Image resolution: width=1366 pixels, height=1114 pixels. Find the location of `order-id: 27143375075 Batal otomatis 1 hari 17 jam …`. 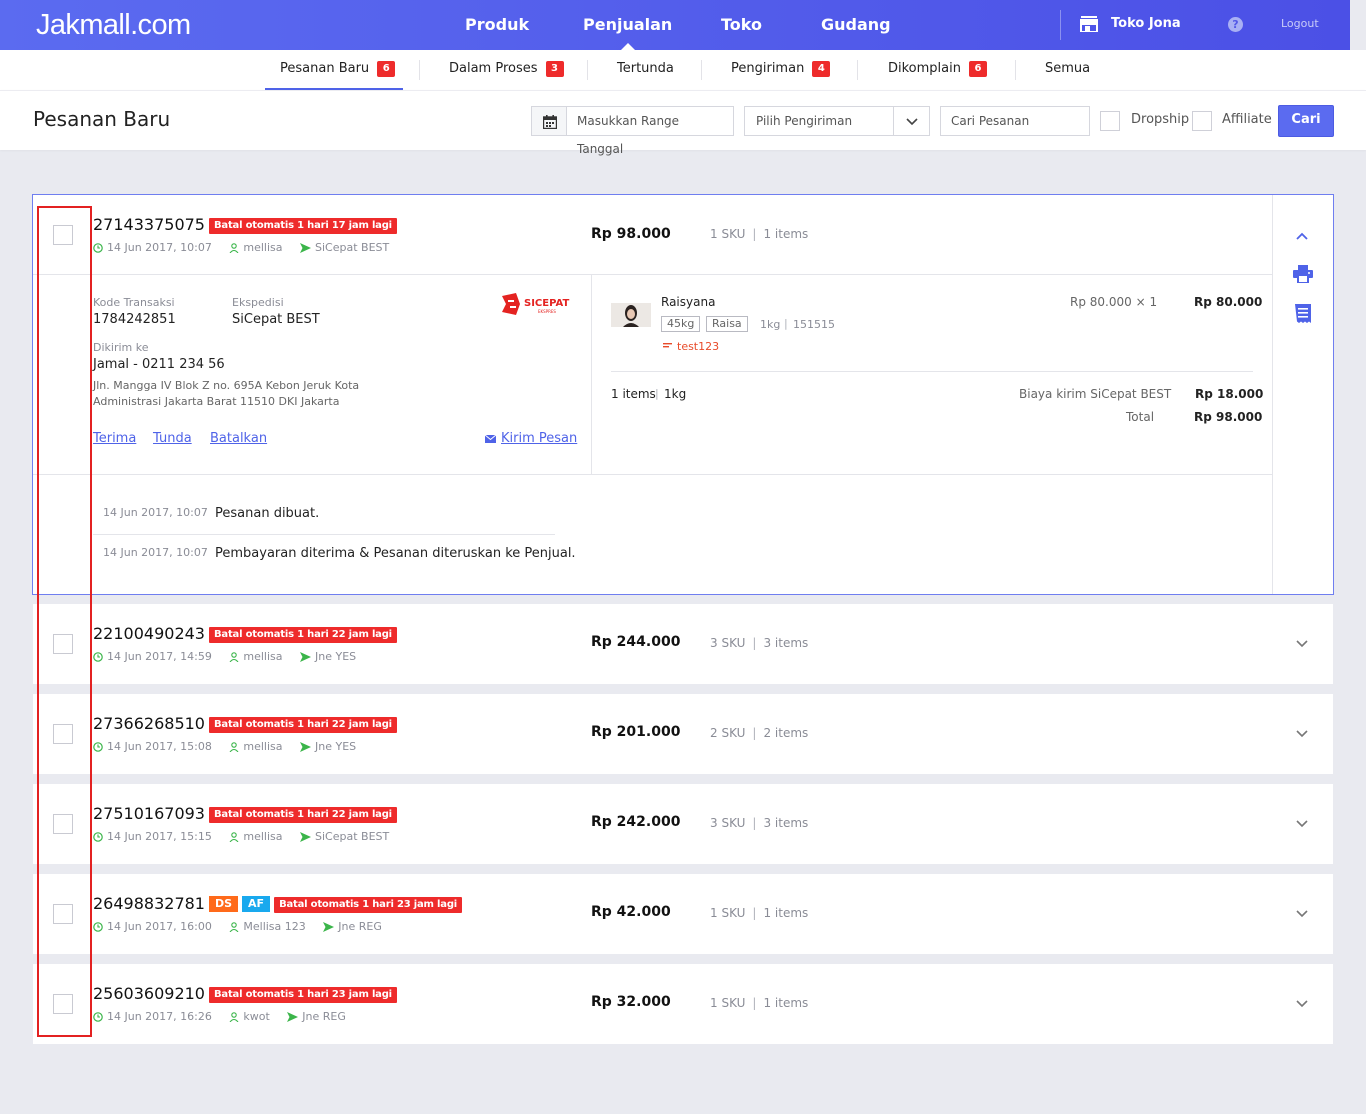

order-id: 27143375075 Batal otomatis 1 hari 17 jam … is located at coordinates (245, 224).